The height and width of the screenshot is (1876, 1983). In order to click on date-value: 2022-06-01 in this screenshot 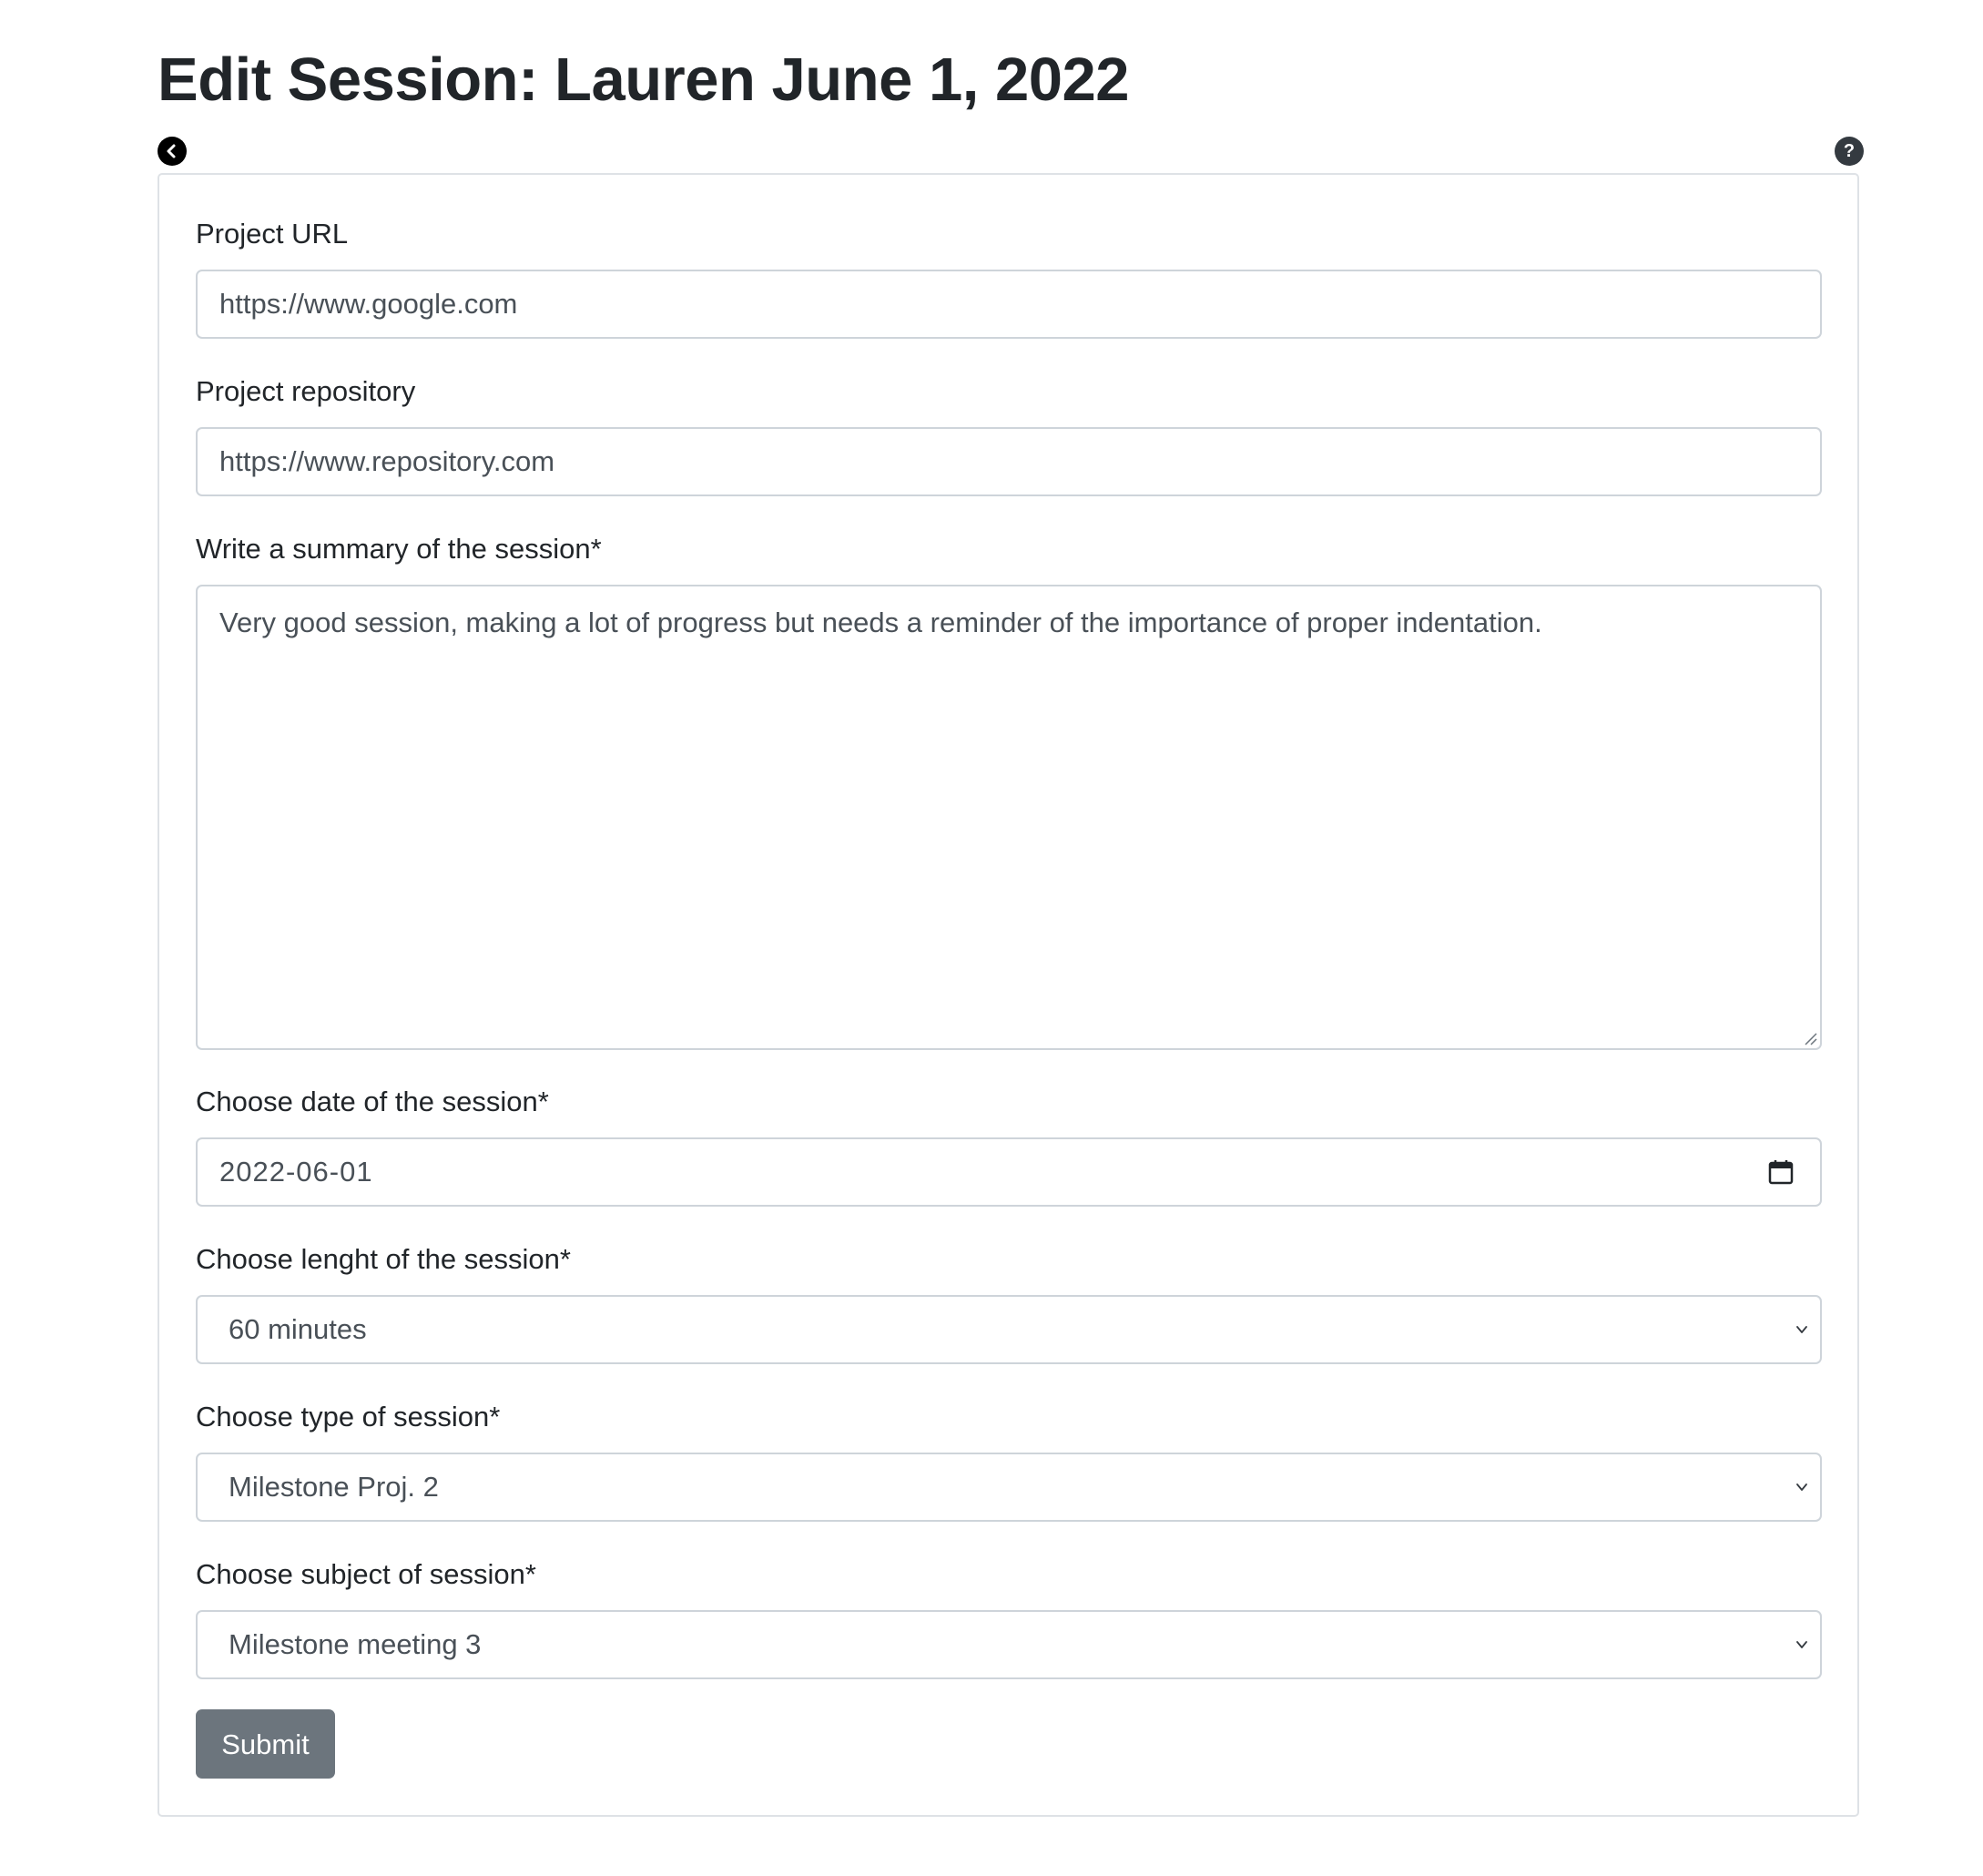, I will do `click(296, 1172)`.